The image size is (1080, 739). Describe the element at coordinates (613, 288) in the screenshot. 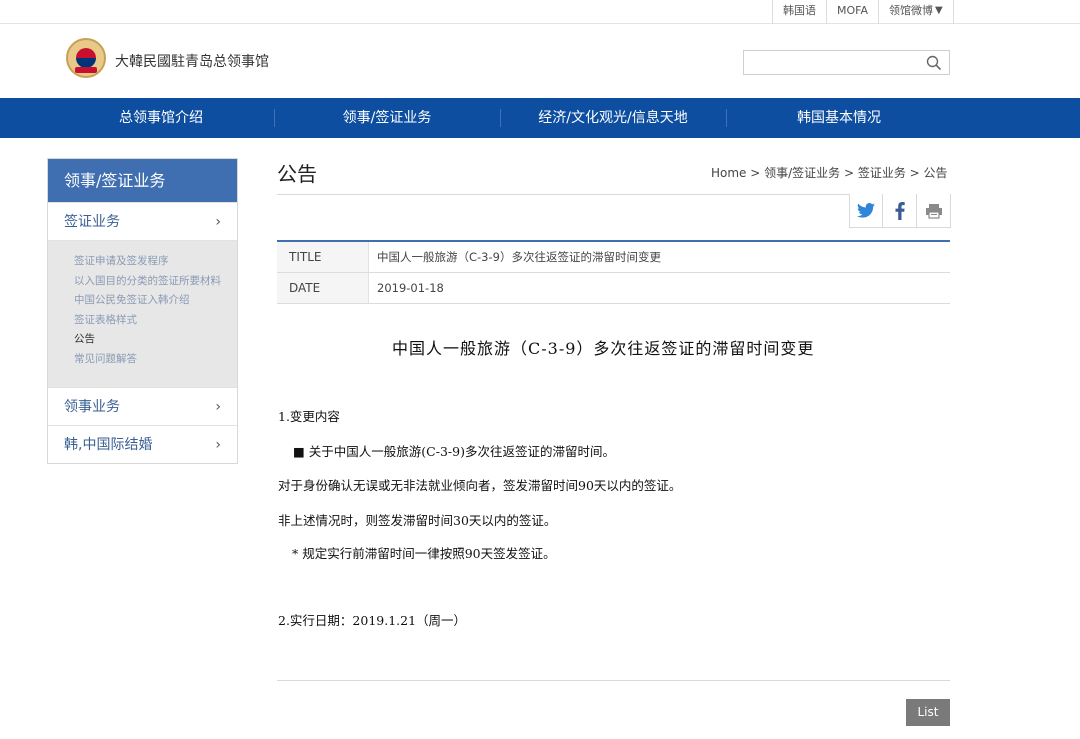

I see `table-row: DATE 2019-01-18` at that location.